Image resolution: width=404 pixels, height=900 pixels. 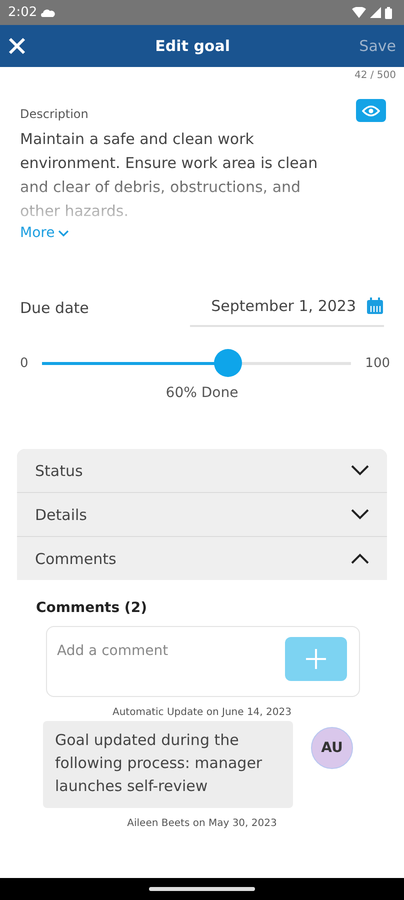 I want to click on screen-title: Edit goal, so click(x=192, y=46).